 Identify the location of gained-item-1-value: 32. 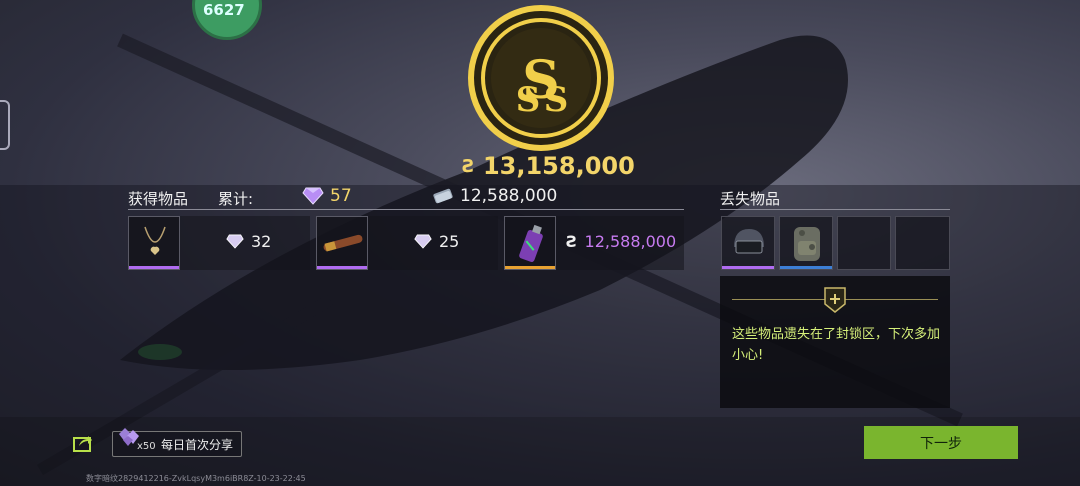
(248, 241).